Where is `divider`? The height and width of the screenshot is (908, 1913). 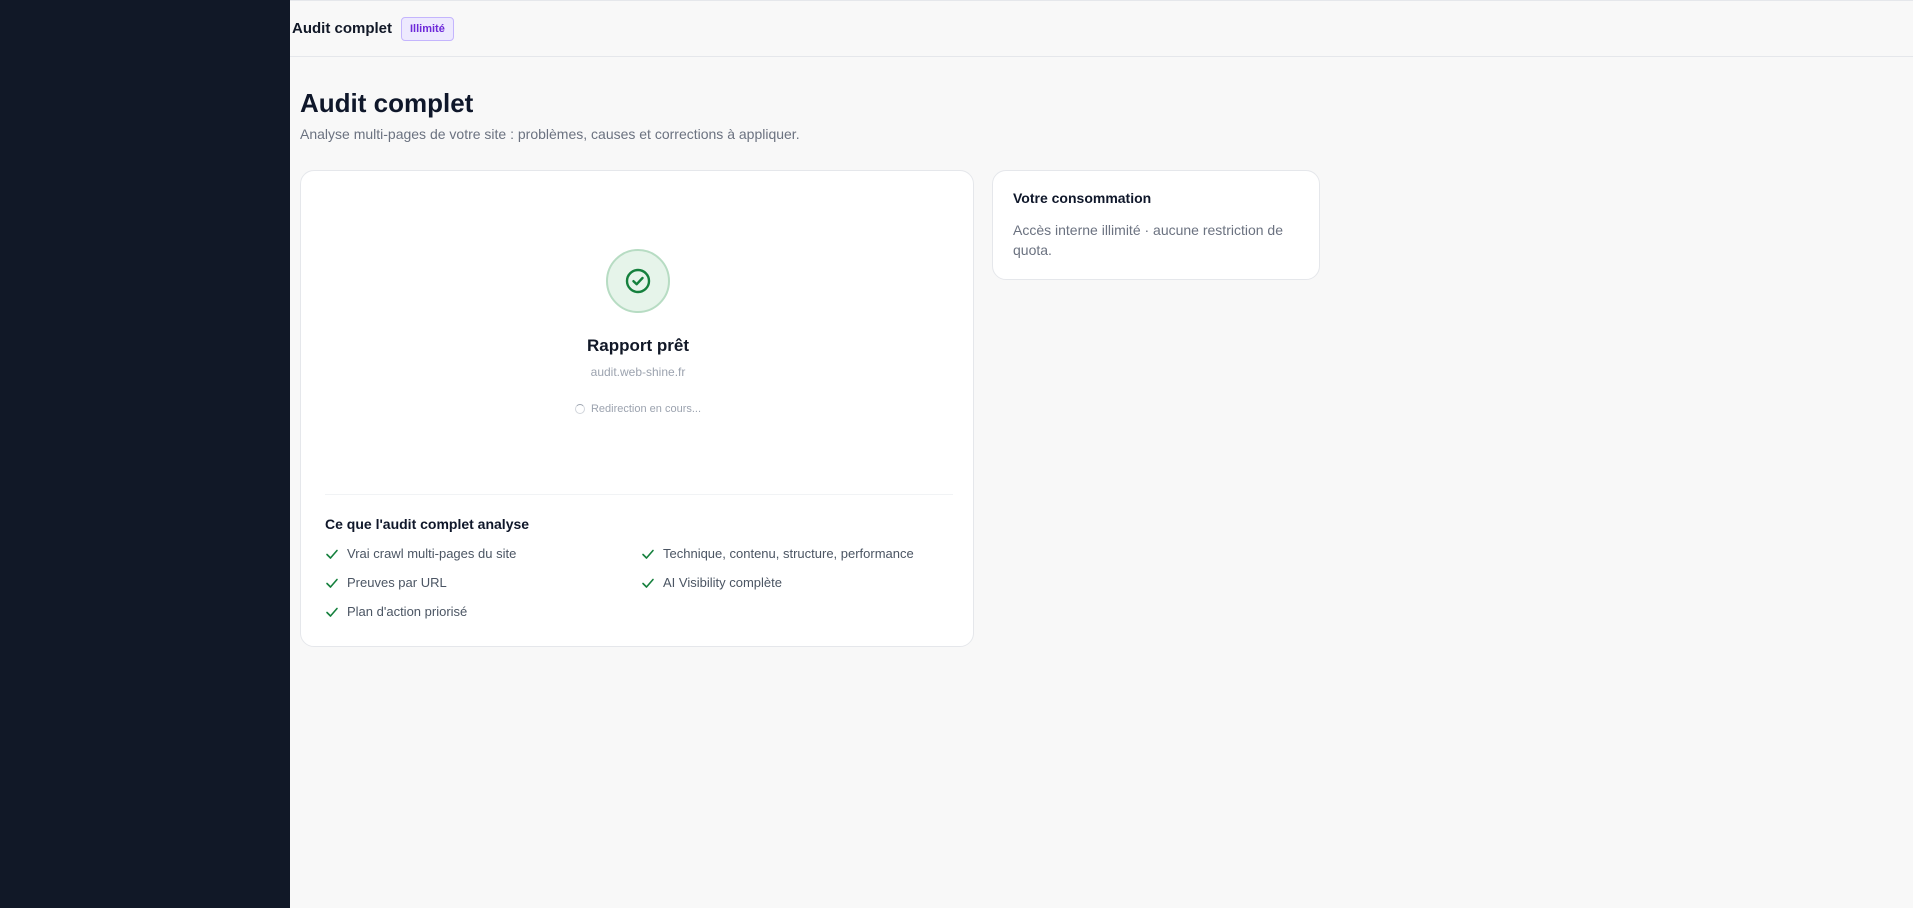
divider is located at coordinates (639, 494).